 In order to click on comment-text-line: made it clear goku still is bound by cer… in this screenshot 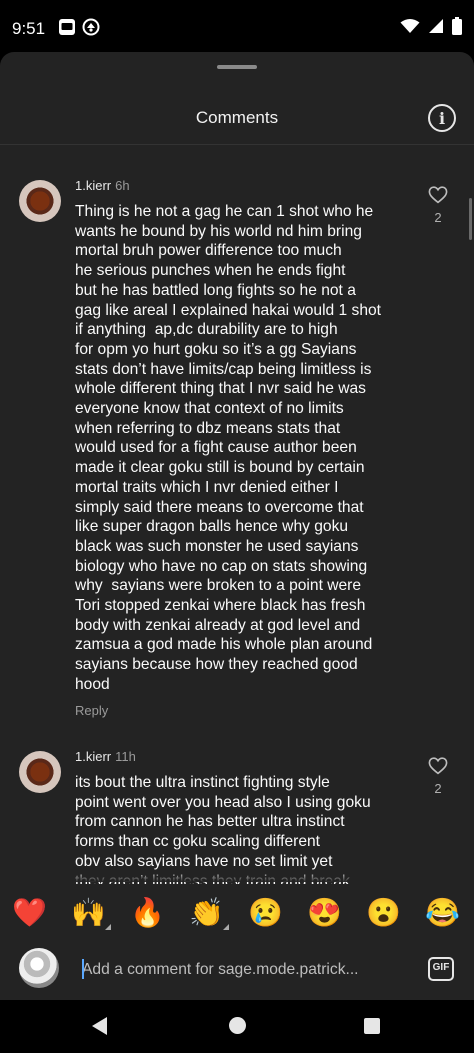, I will do `click(220, 468)`.